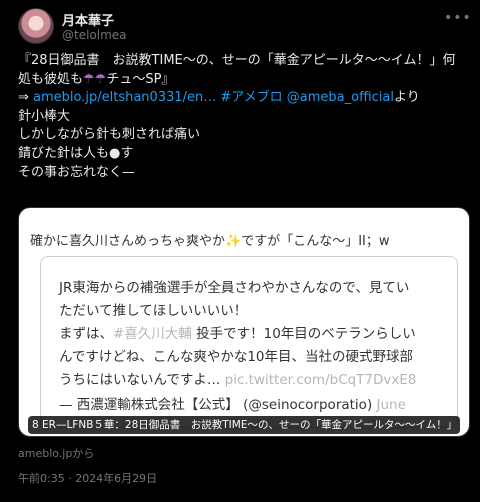 The width and height of the screenshot is (480, 502). What do you see at coordinates (76, 153) in the screenshot?
I see `tweet-line-6: 錆びた針は人も●す` at bounding box center [76, 153].